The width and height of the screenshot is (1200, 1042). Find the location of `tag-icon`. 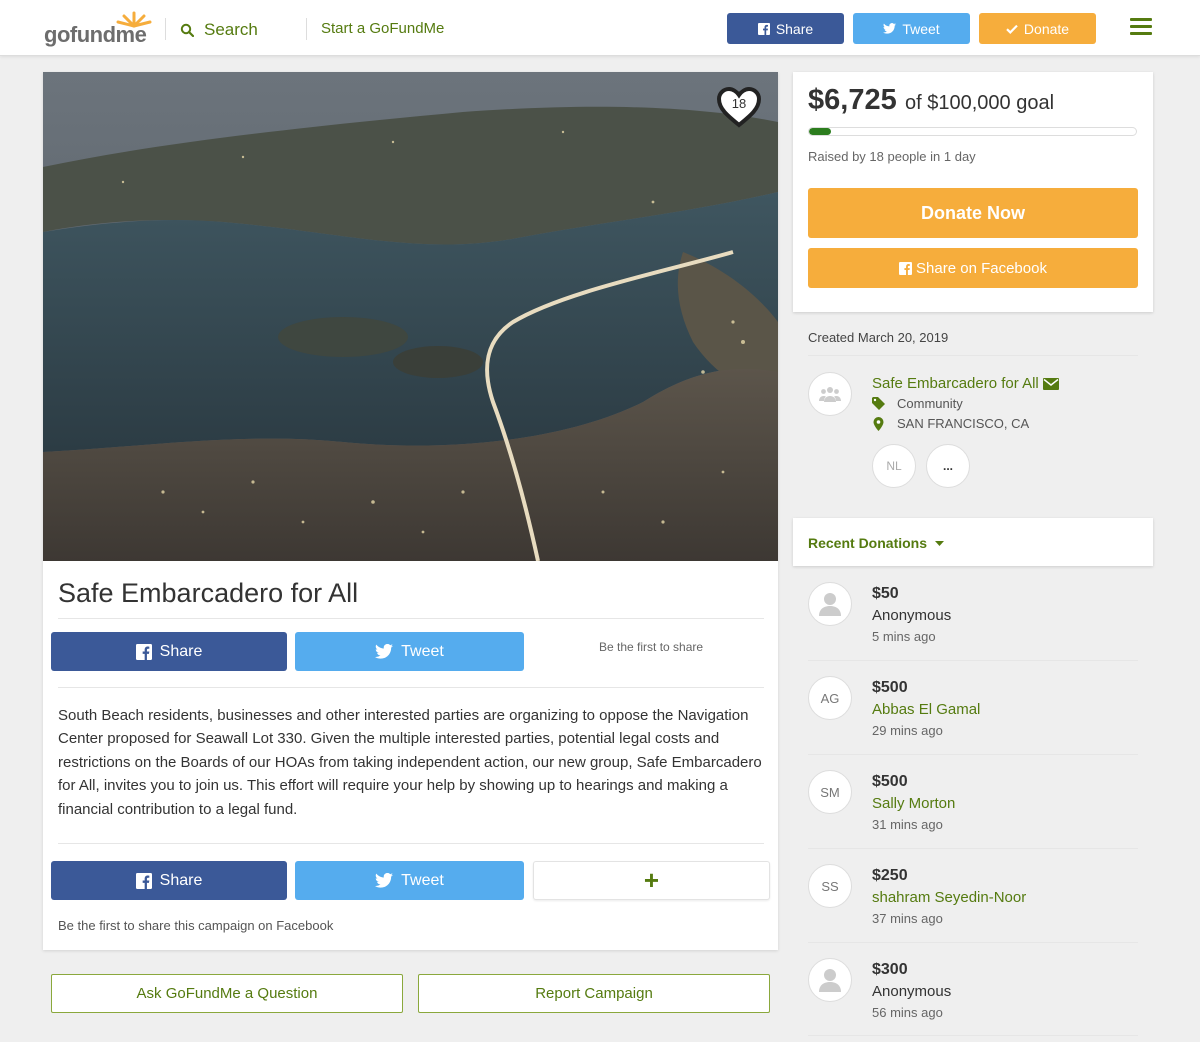

tag-icon is located at coordinates (878, 403).